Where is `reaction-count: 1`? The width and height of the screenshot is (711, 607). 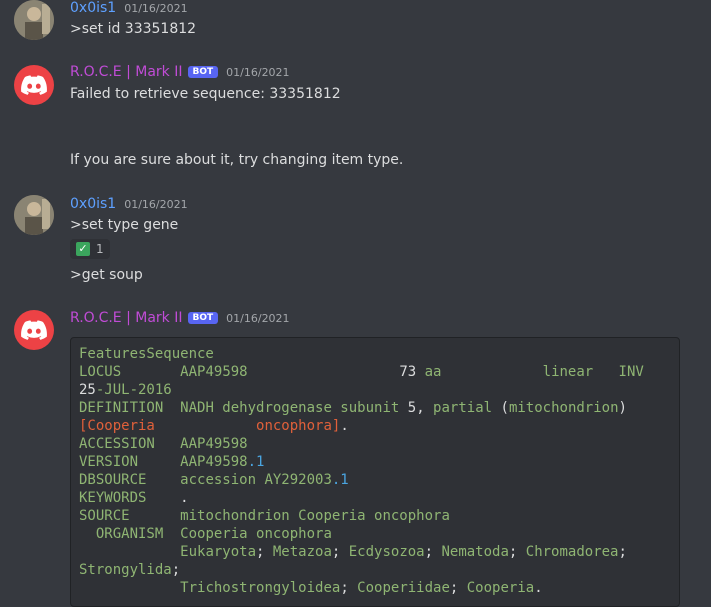 reaction-count: 1 is located at coordinates (100, 249).